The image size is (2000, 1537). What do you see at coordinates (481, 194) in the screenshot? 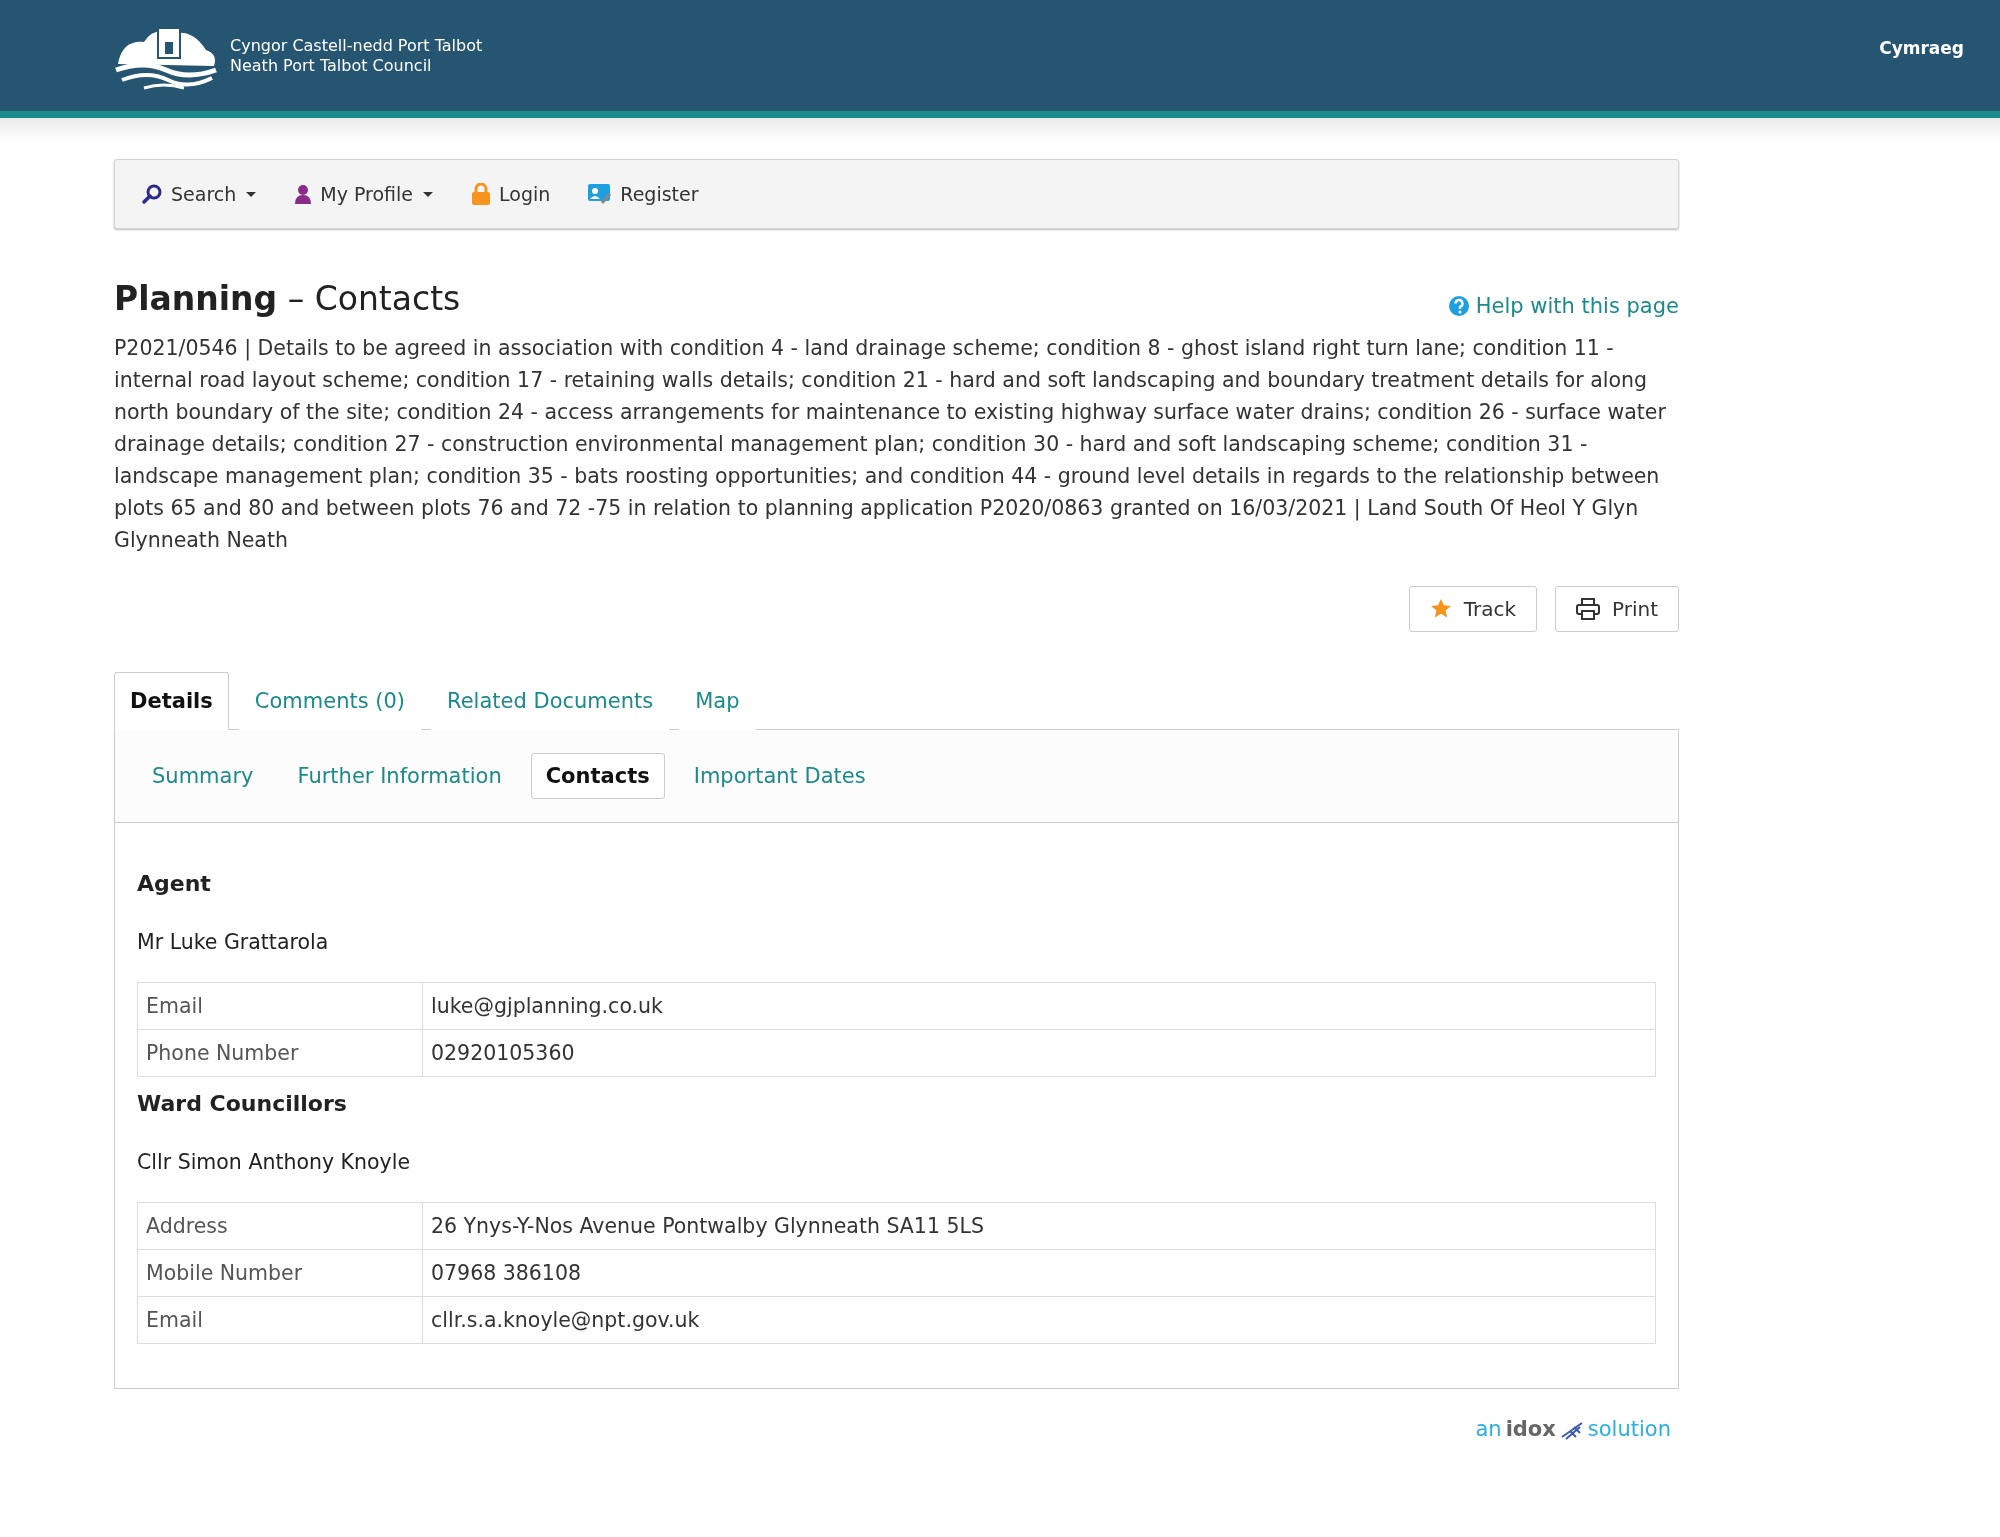
I see `lock-icon` at bounding box center [481, 194].